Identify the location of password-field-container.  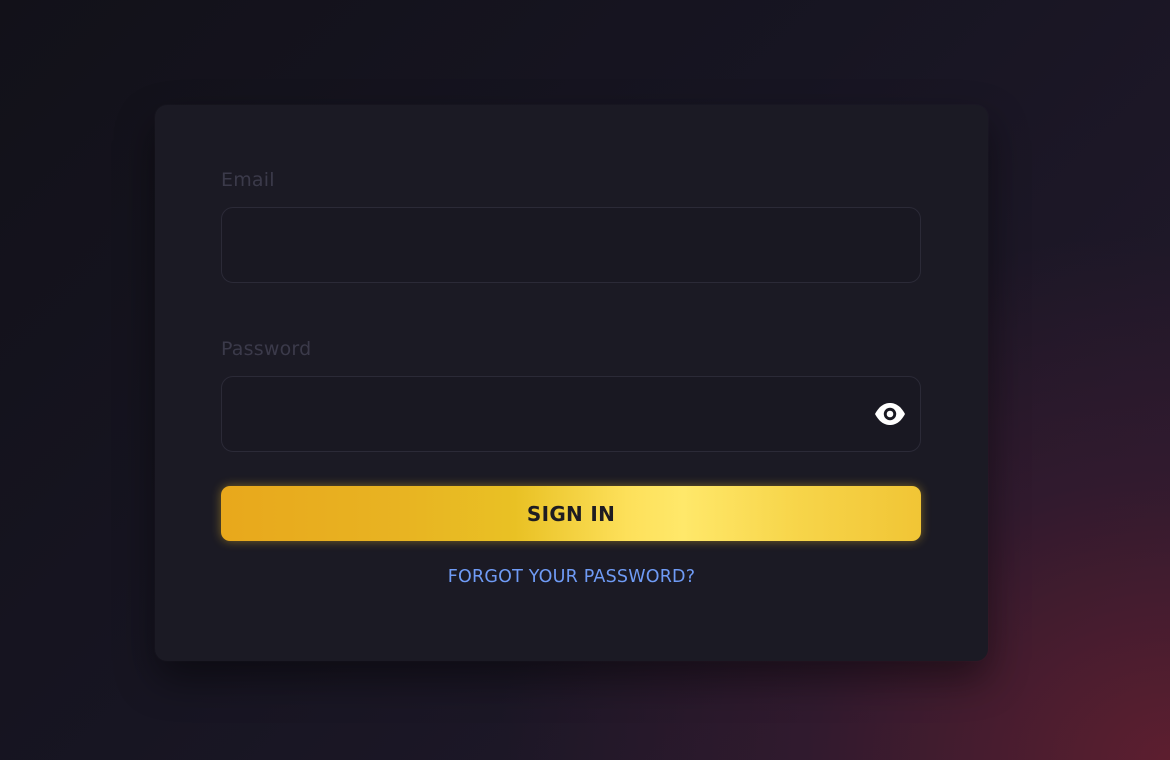
(571, 414).